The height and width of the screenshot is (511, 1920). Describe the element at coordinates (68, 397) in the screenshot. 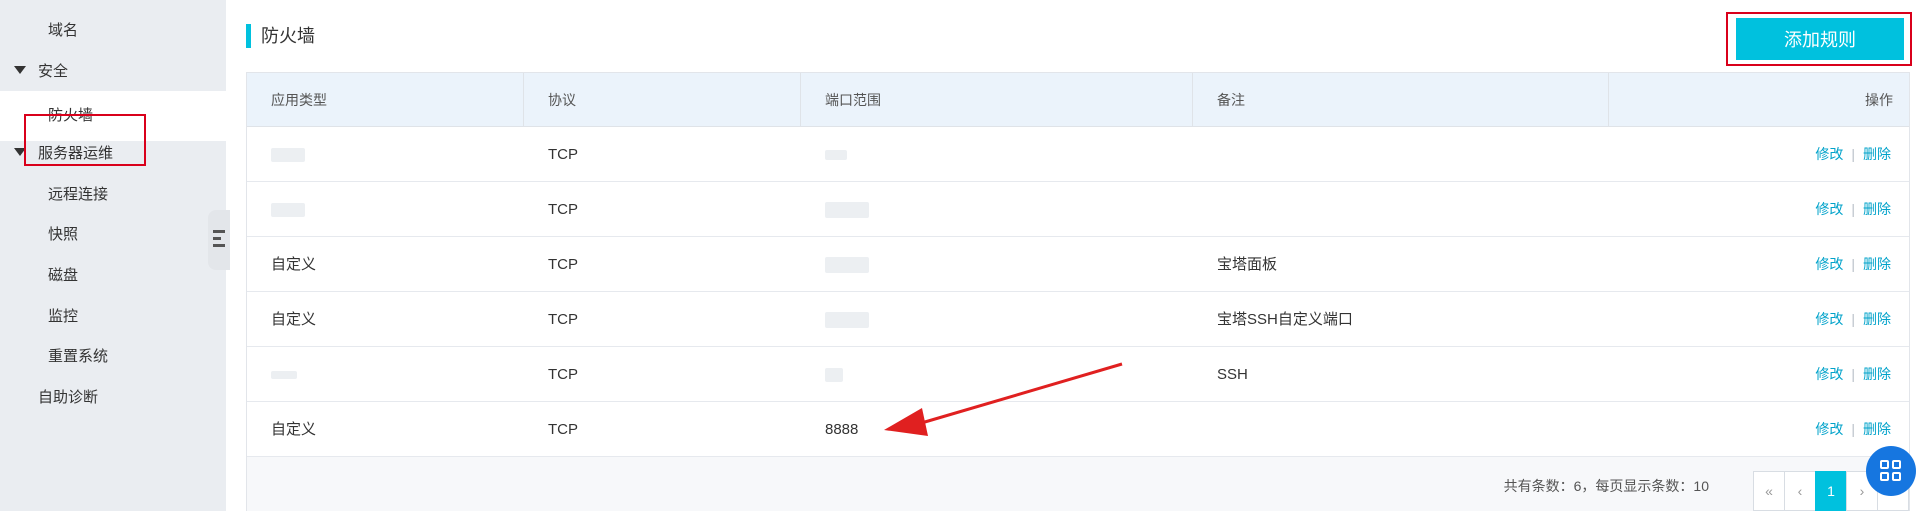

I see `sidebar-item-label: 自助诊断` at that location.